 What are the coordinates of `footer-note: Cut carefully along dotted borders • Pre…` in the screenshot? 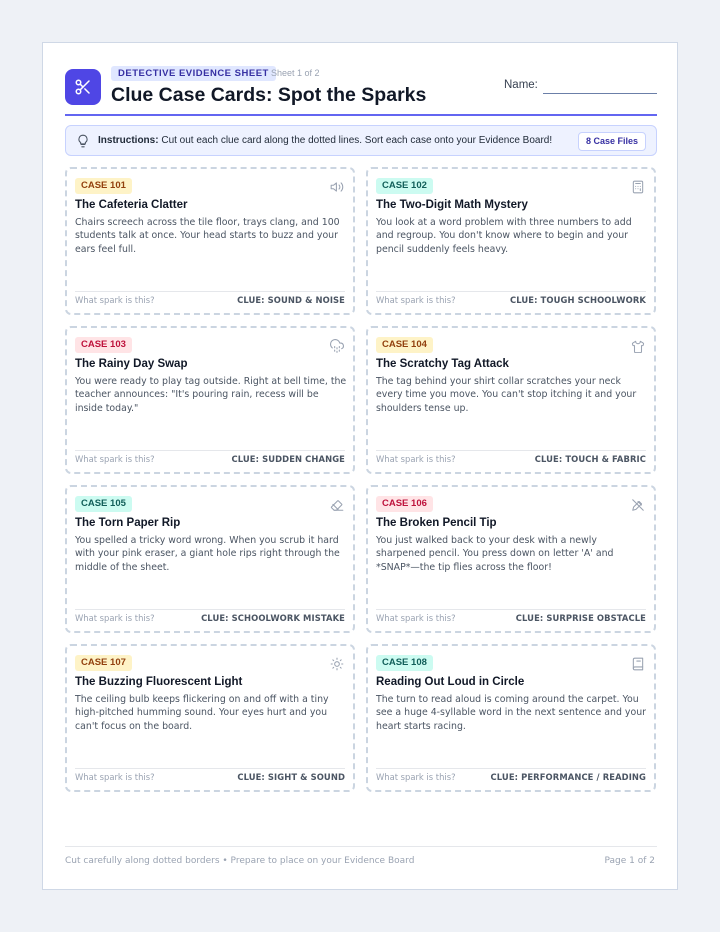 It's located at (240, 861).